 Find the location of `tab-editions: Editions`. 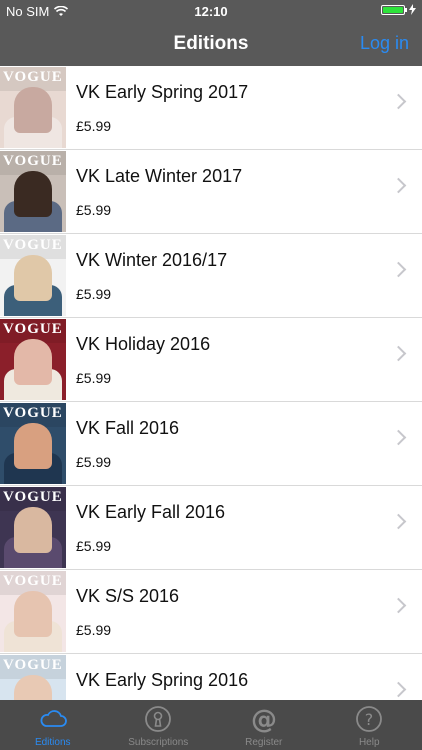

tab-editions: Editions is located at coordinates (53, 725).